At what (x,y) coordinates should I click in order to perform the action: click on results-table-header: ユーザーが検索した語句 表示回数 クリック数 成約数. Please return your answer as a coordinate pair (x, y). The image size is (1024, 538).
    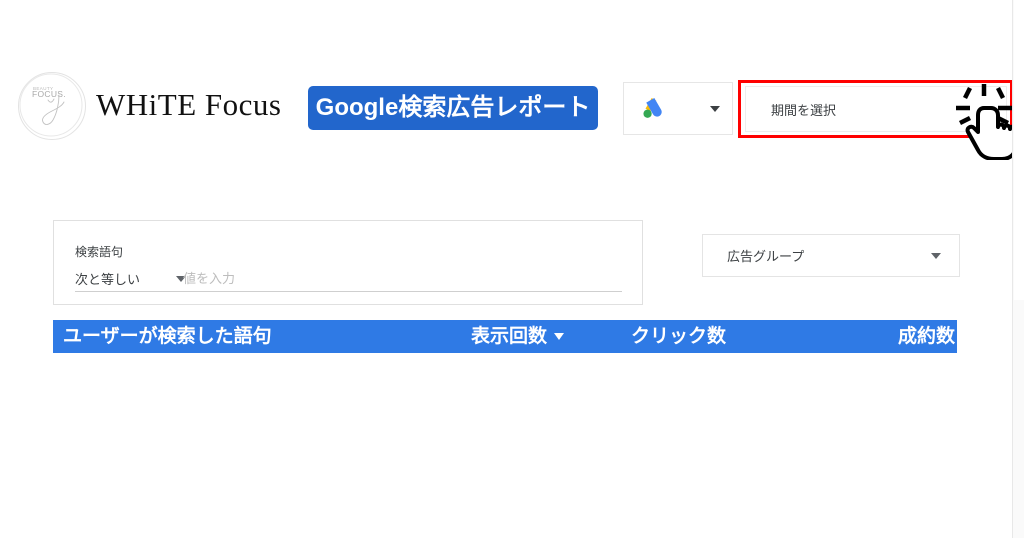
    Looking at the image, I should click on (505, 336).